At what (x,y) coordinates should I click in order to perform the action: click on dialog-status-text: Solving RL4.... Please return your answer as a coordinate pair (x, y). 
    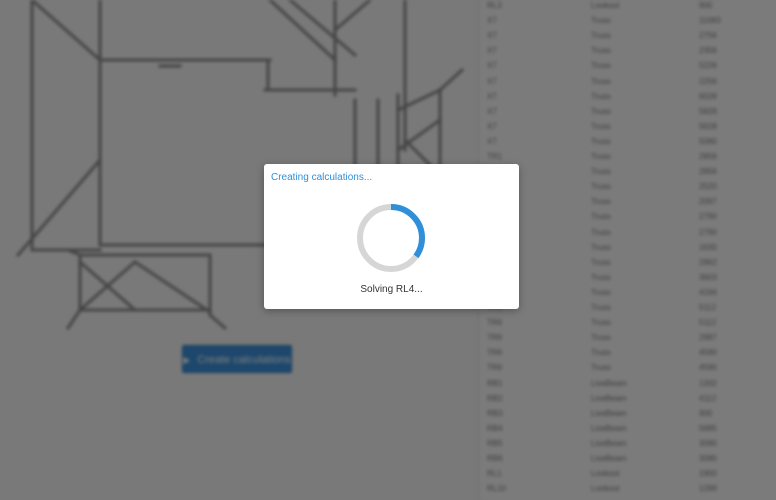
    Looking at the image, I should click on (391, 289).